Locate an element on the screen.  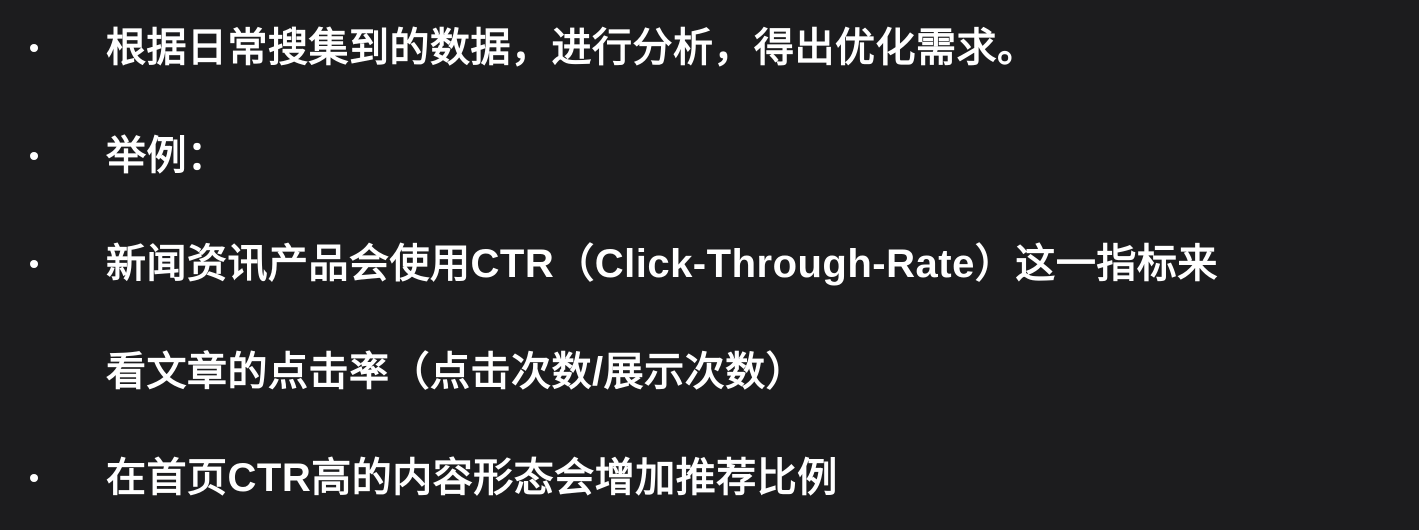
continuation-text: 看文章的点击率（点击次数/展示次数） is located at coordinates (456, 372).